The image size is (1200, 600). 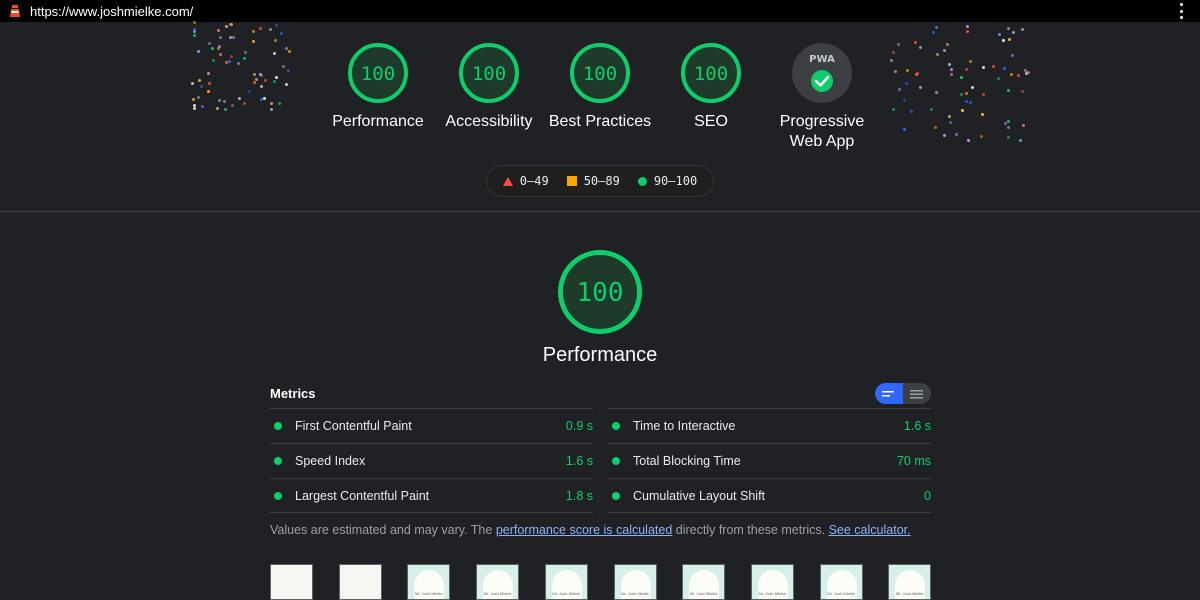 I want to click on note-middle: directly from these metrics., so click(x=750, y=530).